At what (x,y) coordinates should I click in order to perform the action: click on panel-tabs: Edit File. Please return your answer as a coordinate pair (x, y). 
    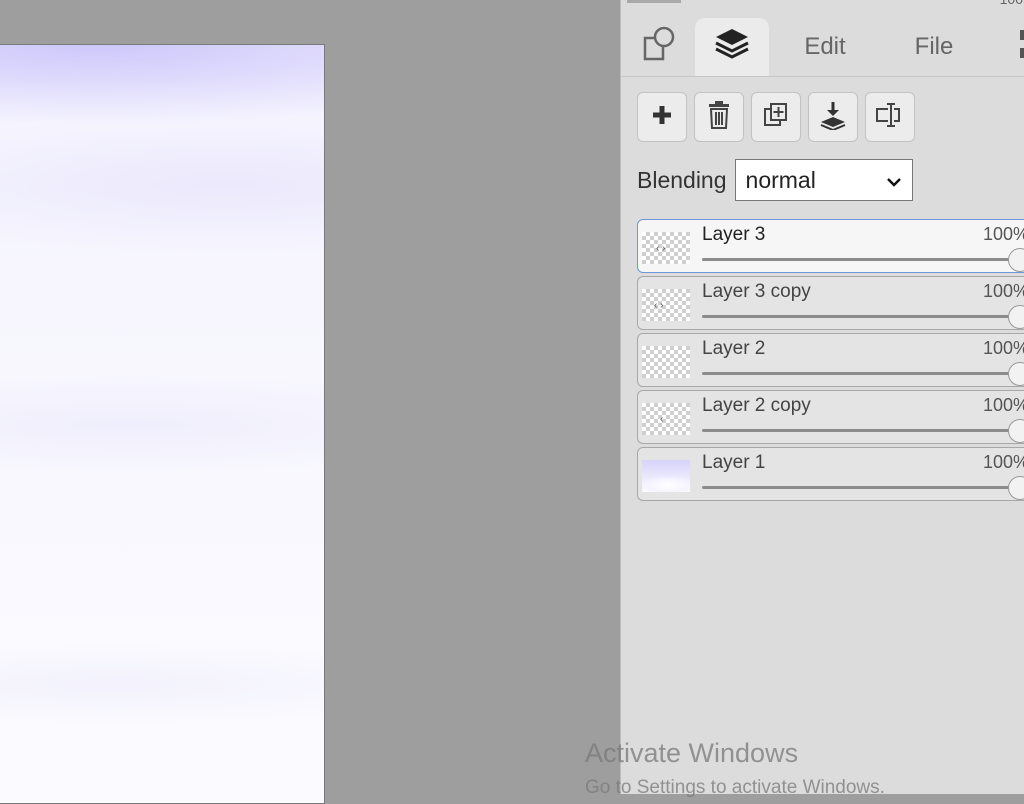
    Looking at the image, I should click on (822, 45).